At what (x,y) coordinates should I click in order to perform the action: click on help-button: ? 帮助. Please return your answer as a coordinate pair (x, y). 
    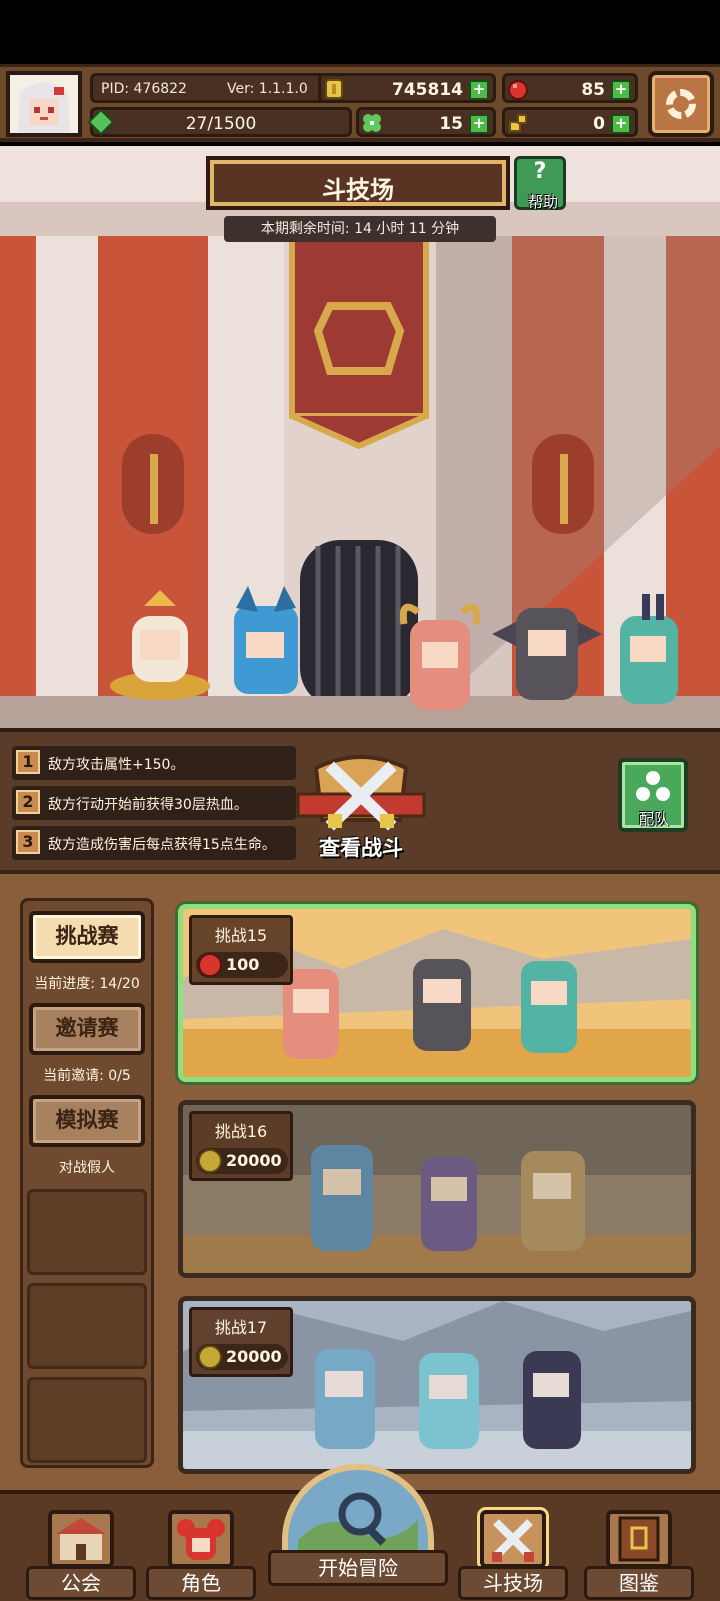
    Looking at the image, I should click on (540, 183).